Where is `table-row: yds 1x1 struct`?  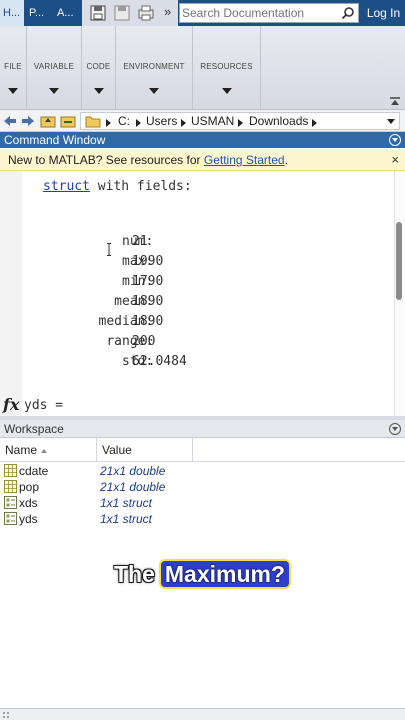
table-row: yds 1x1 struct is located at coordinates (202, 519).